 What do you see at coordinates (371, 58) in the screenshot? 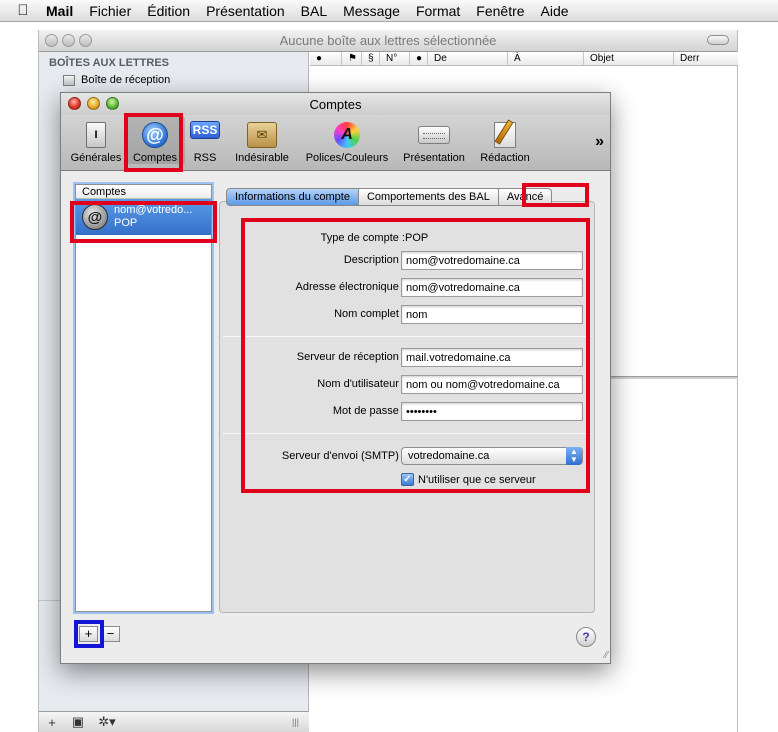
I see `column-attachment: §` at bounding box center [371, 58].